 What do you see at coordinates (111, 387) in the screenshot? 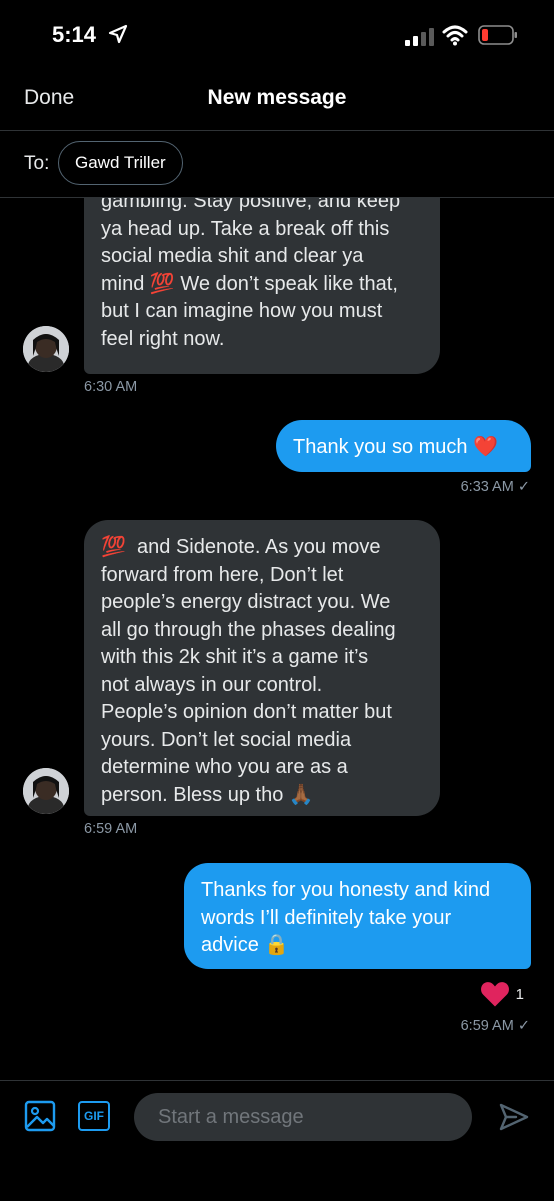
I see `message-timestamp: 6:30 AM` at bounding box center [111, 387].